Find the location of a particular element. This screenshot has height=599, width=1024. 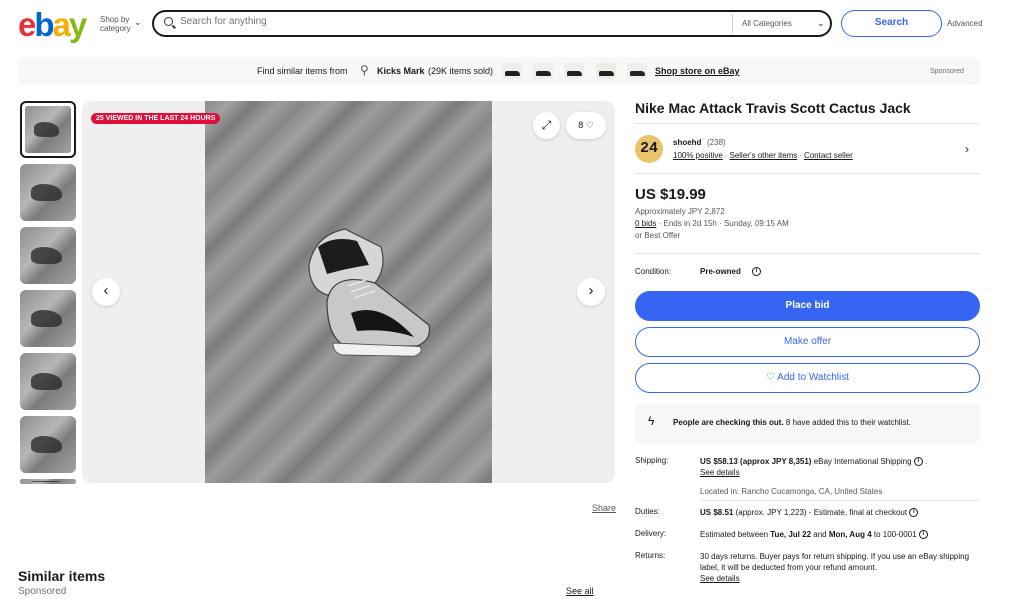

shop-by-category-button: Shop by category is located at coordinates (115, 24).